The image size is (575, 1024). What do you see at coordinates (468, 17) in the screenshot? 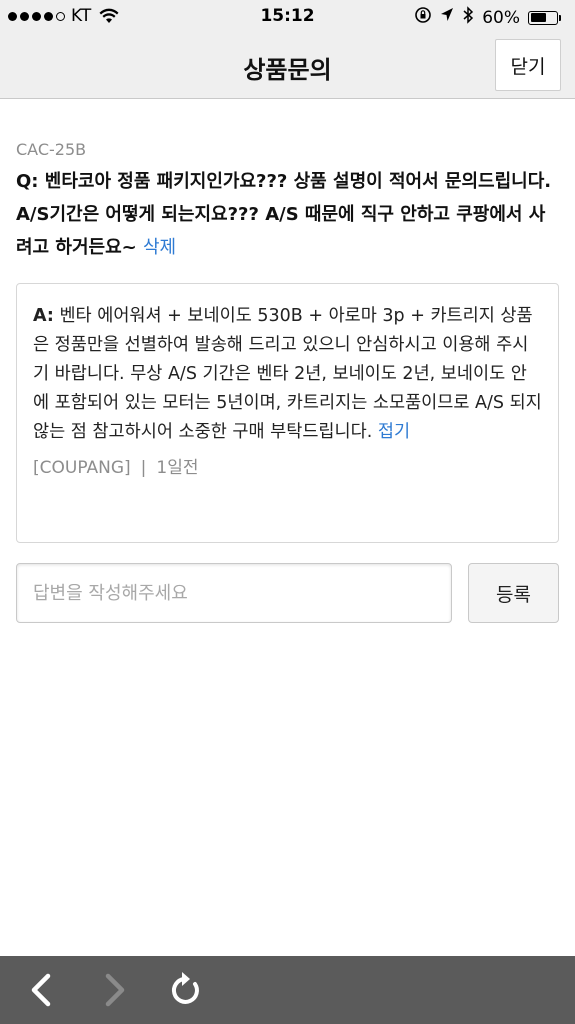
I see `bluetooth-icon` at bounding box center [468, 17].